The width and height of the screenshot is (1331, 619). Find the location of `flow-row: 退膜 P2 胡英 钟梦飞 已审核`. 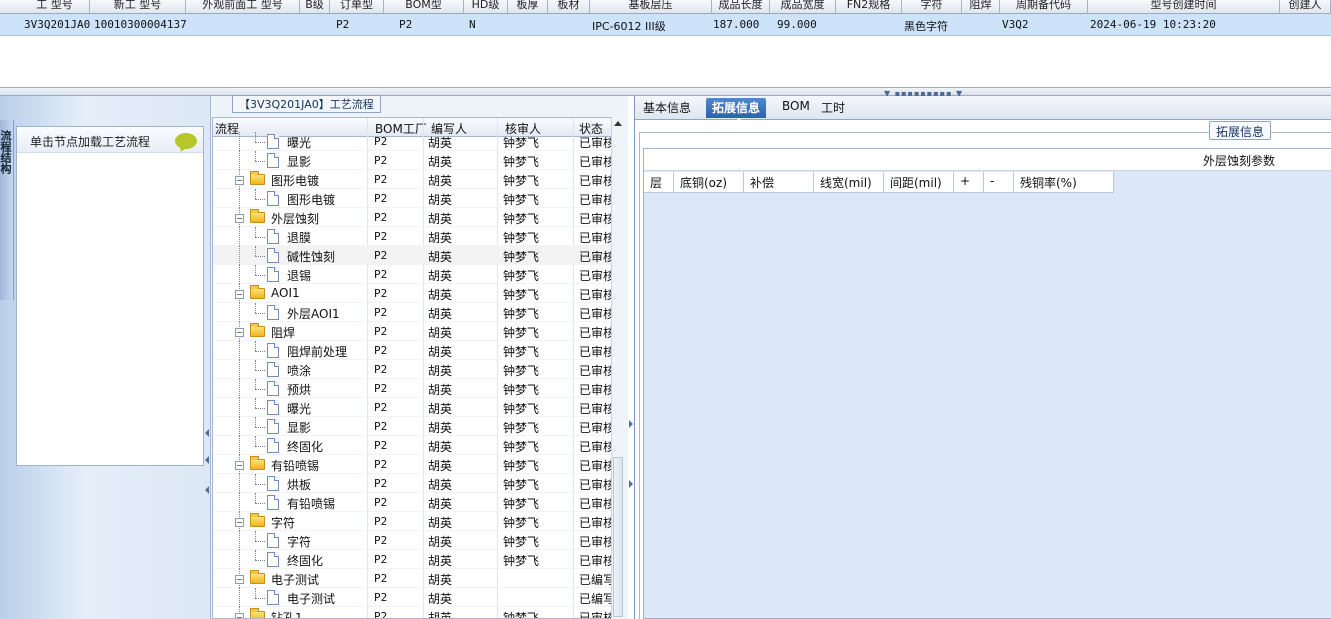

flow-row: 退膜 P2 胡英 钟梦飞 已审核 is located at coordinates (412, 236).